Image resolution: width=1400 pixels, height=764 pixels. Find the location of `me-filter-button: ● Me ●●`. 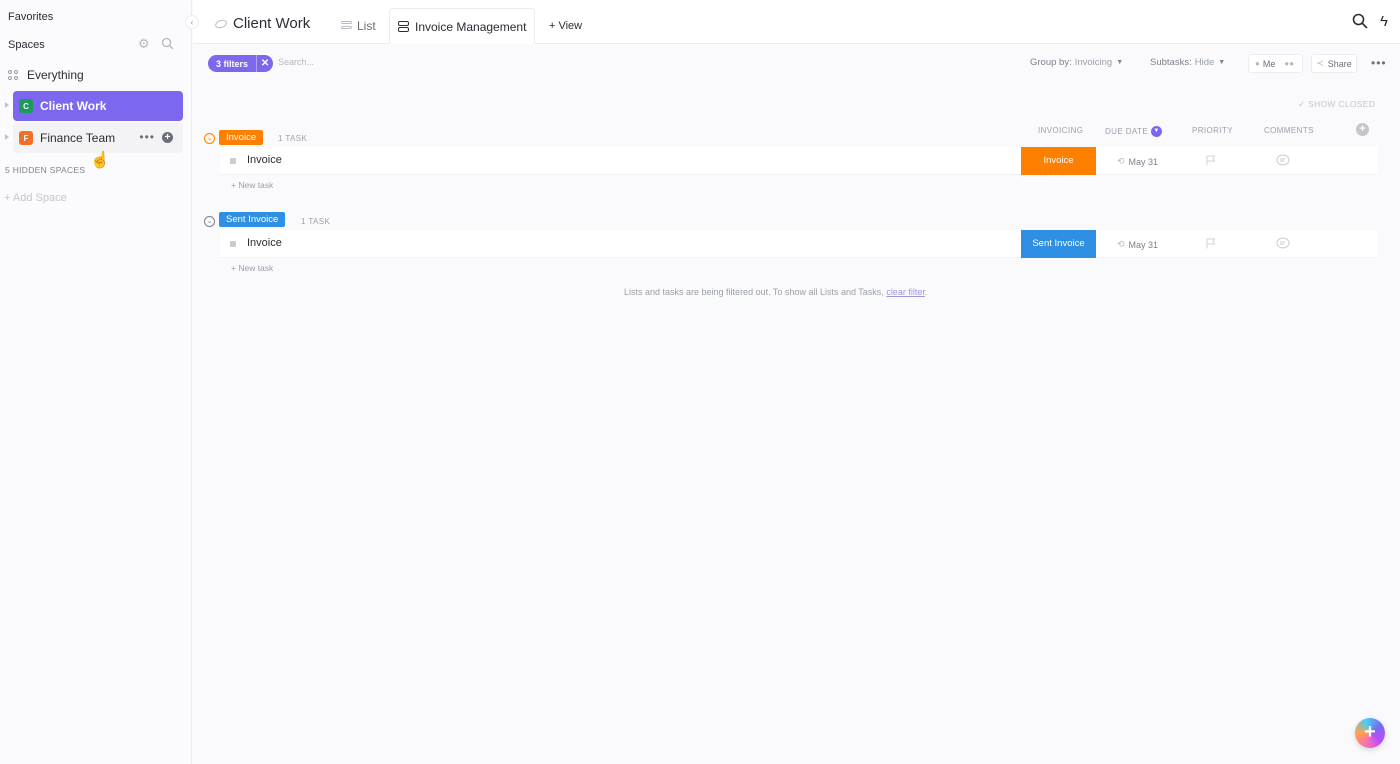

me-filter-button: ● Me ●● is located at coordinates (1275, 63).